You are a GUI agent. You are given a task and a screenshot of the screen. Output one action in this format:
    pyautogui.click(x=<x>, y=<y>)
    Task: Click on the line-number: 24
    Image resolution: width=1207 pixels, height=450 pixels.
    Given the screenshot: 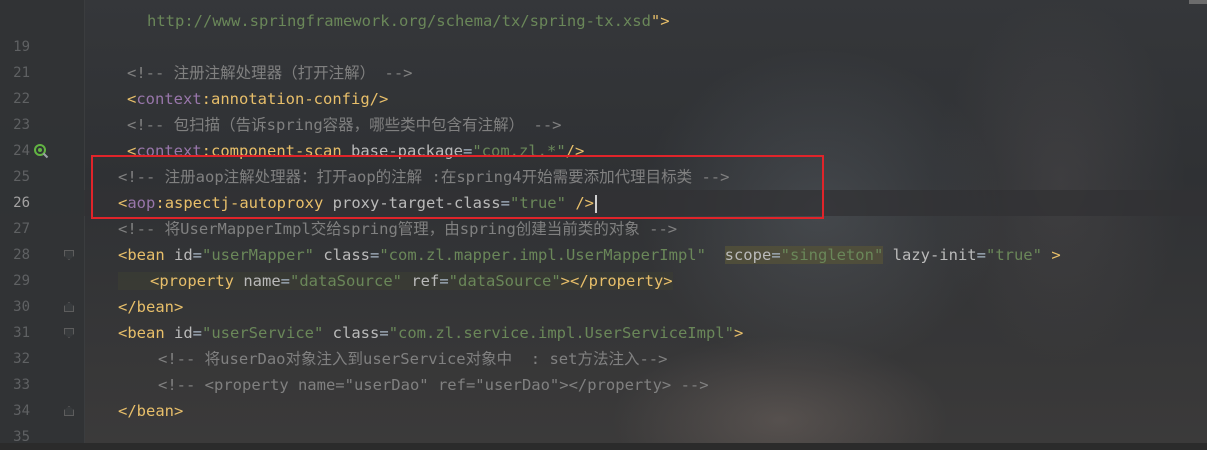 What is the action you would take?
    pyautogui.click(x=21, y=151)
    